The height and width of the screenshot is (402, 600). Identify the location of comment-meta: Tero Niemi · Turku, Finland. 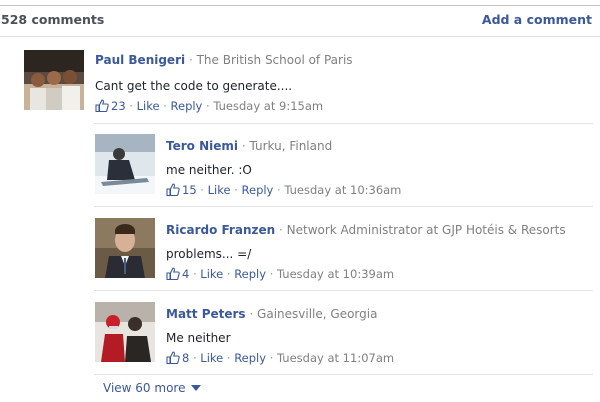
(249, 146).